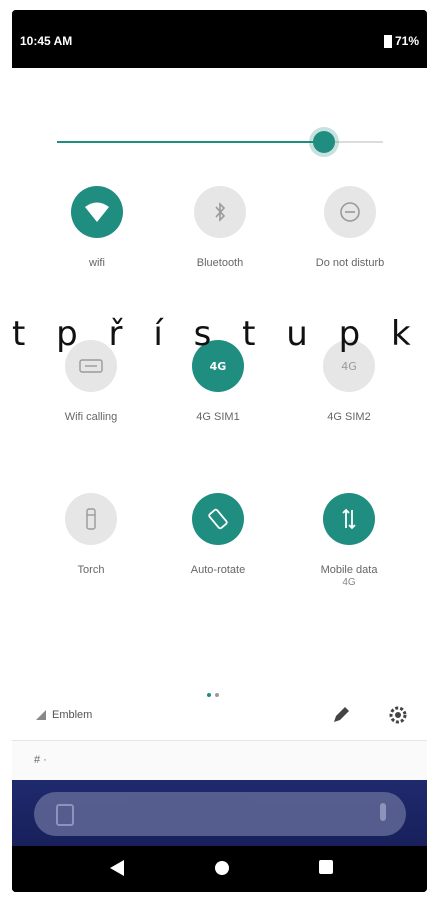 The image size is (437, 898). What do you see at coordinates (72, 715) in the screenshot?
I see `carrier-name: Emblem` at bounding box center [72, 715].